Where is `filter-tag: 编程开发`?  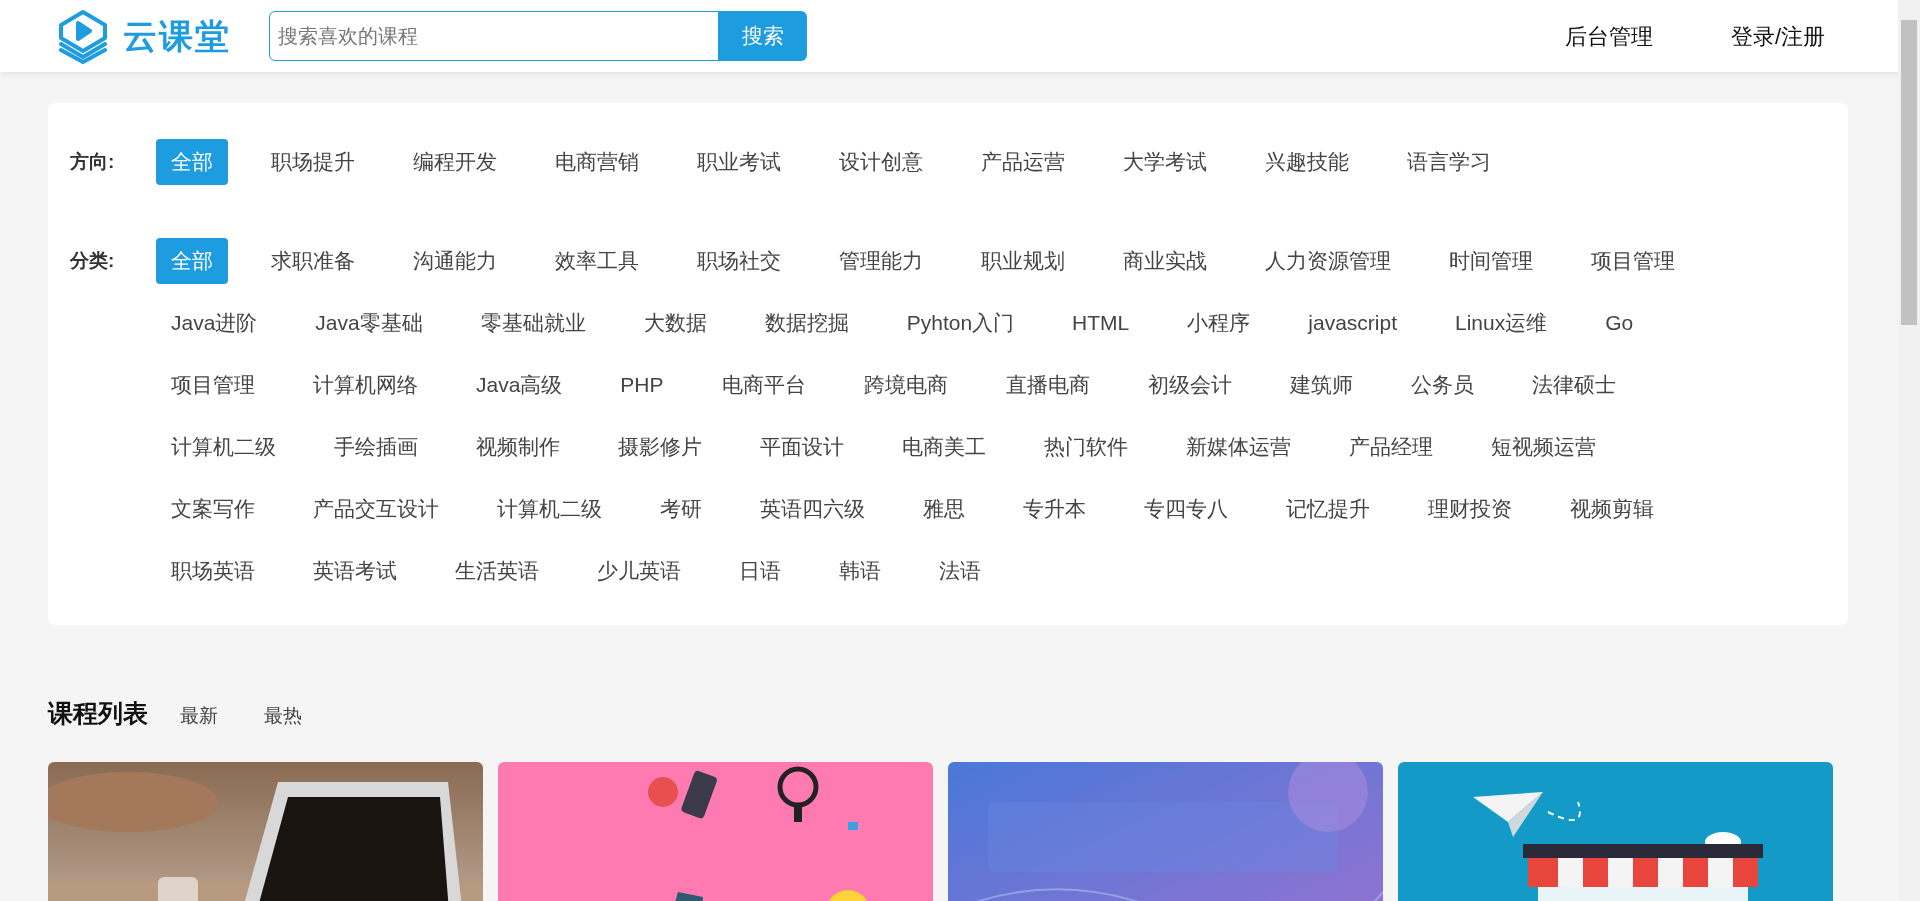
filter-tag: 编程开发 is located at coordinates (455, 162).